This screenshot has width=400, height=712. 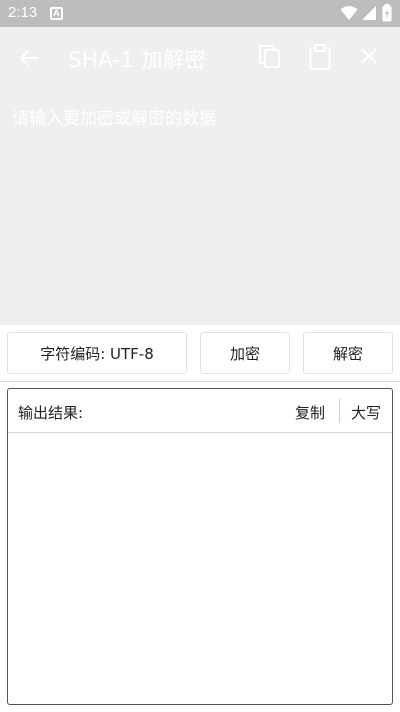 I want to click on copy-icon, so click(x=270, y=57).